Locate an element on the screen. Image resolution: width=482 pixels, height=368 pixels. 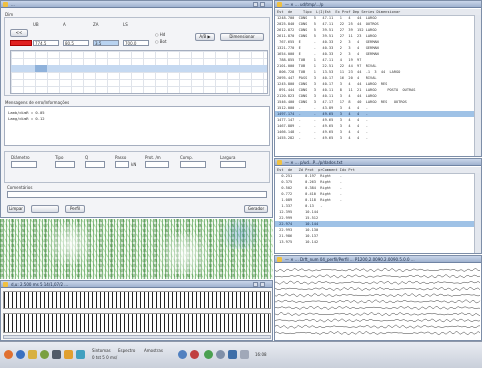
col-header-ls: LS is located at coordinates (125, 24).